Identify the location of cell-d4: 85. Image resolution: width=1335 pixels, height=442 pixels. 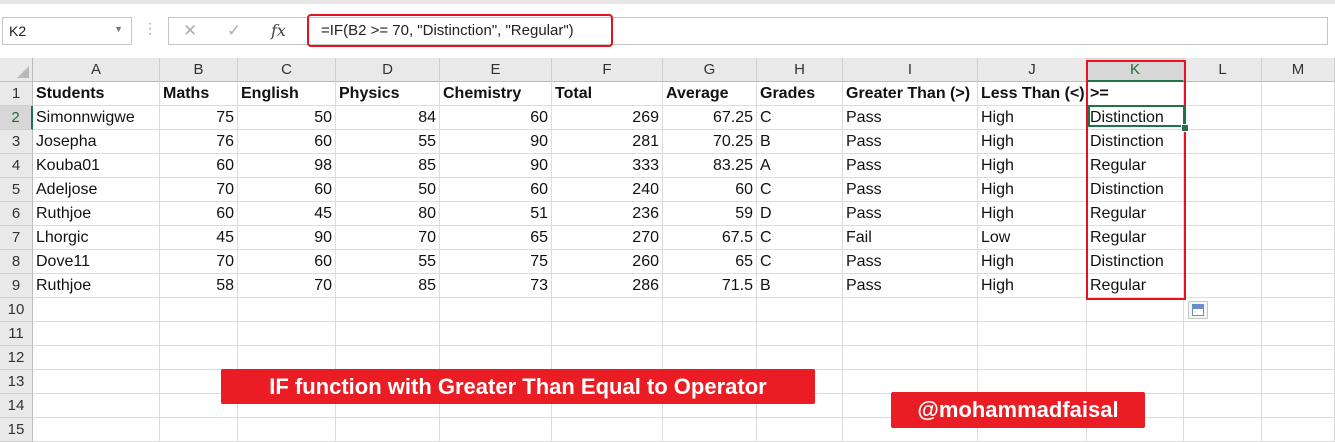
(388, 166).